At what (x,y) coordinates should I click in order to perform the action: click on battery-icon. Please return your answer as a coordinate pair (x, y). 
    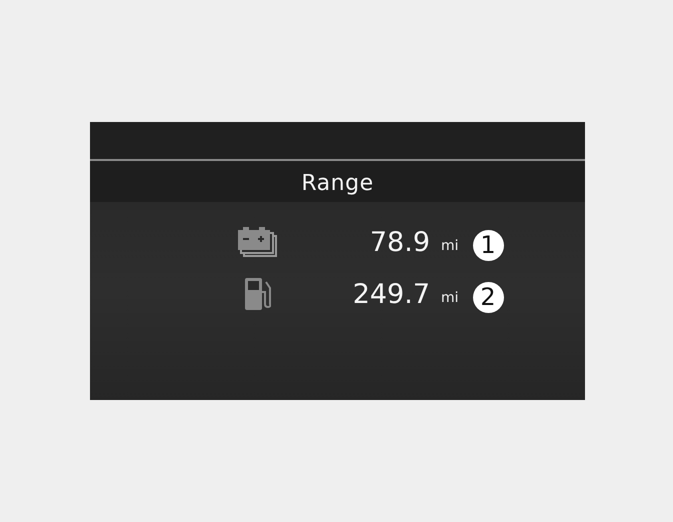
    Looking at the image, I should click on (258, 242).